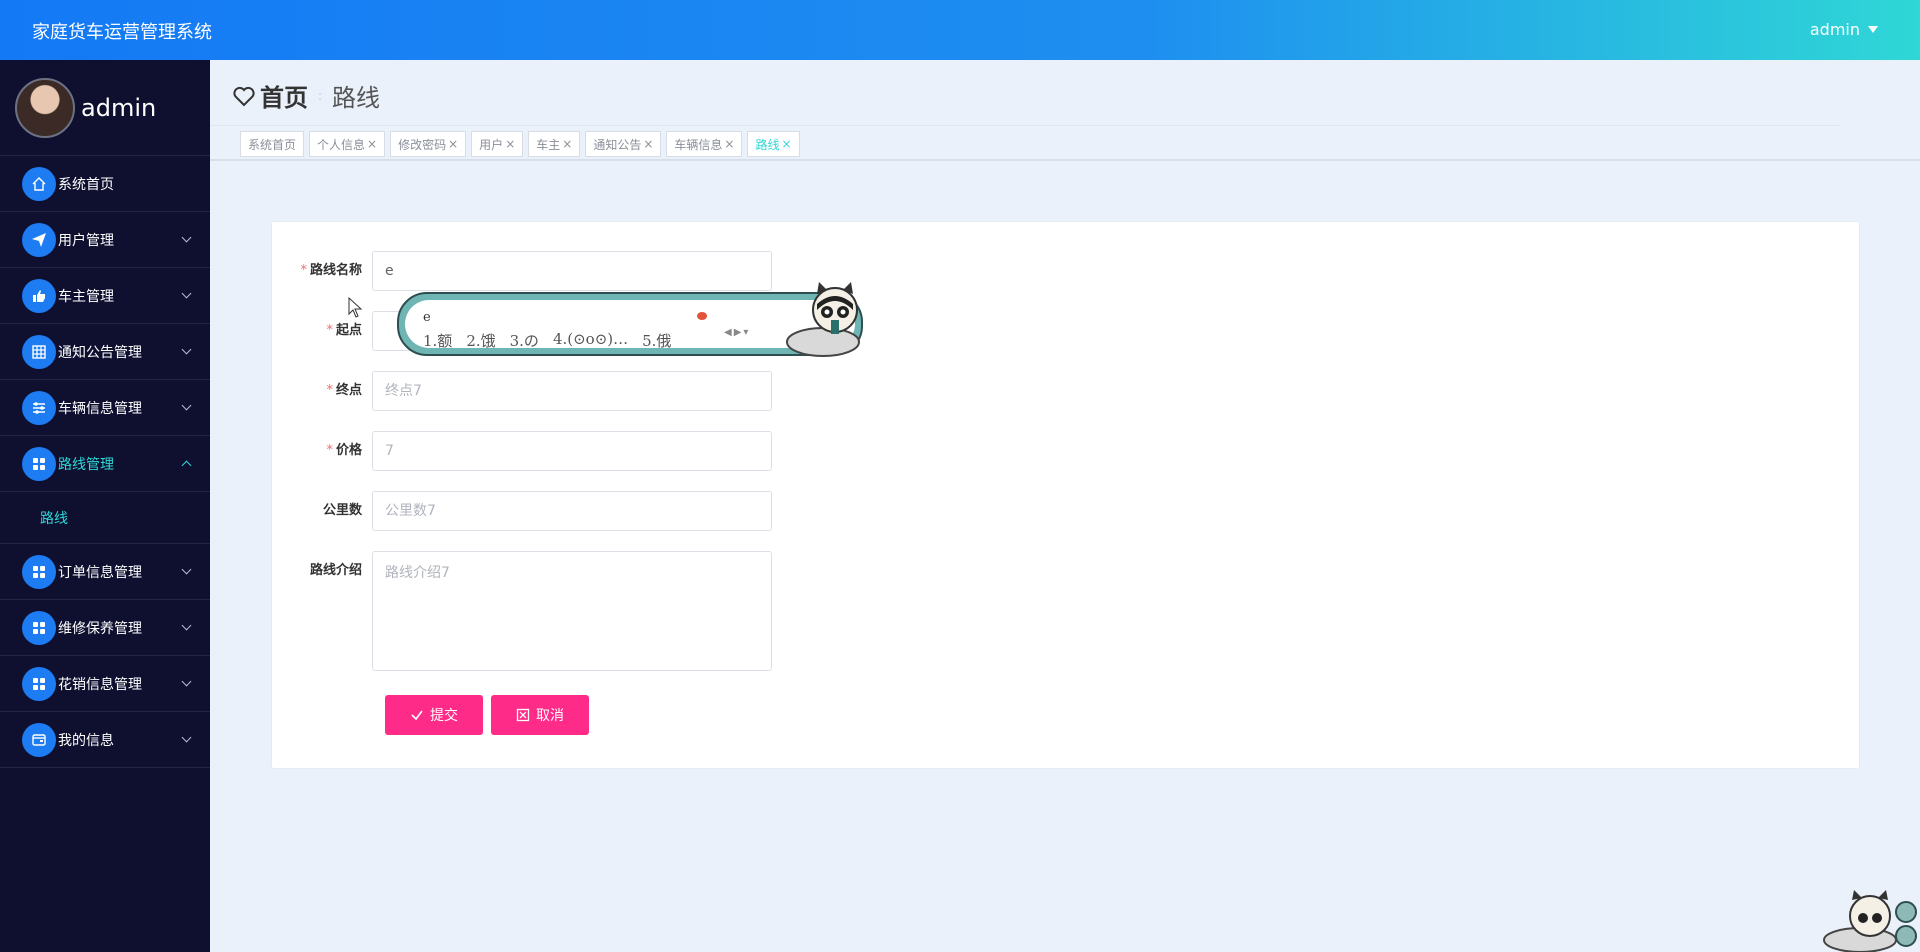 Image resolution: width=1920 pixels, height=952 pixels. I want to click on form-row-price: * 价格 7, so click(572, 451).